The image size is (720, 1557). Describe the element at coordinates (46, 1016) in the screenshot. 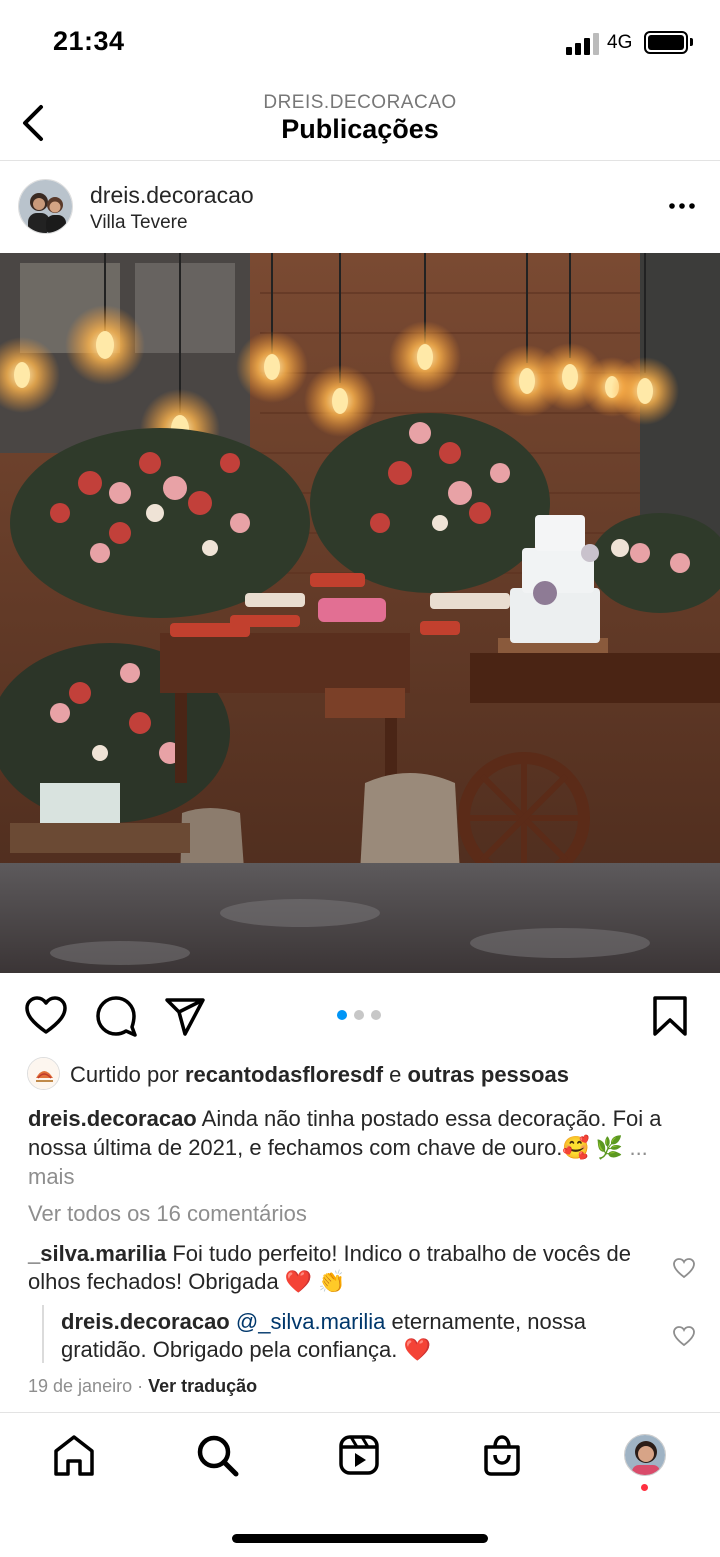

I see `like-heart-icon` at that location.